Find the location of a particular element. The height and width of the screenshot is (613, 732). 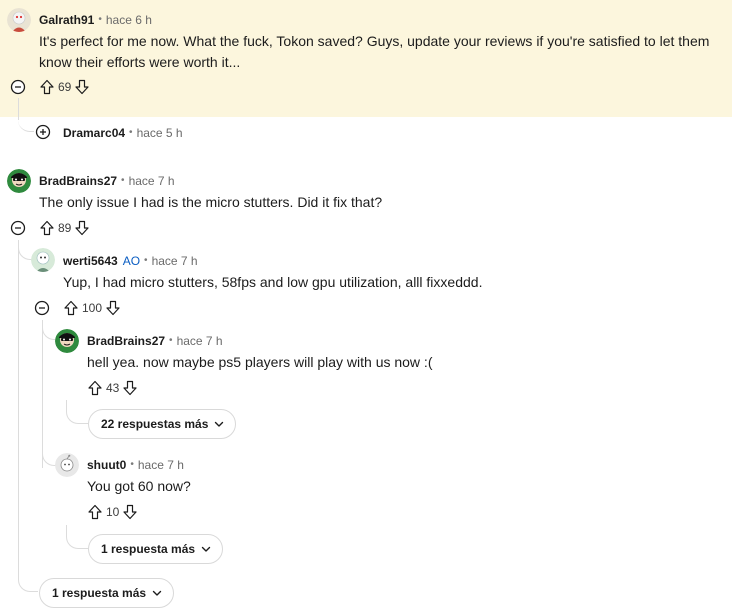

username: shuut0 is located at coordinates (106, 465).